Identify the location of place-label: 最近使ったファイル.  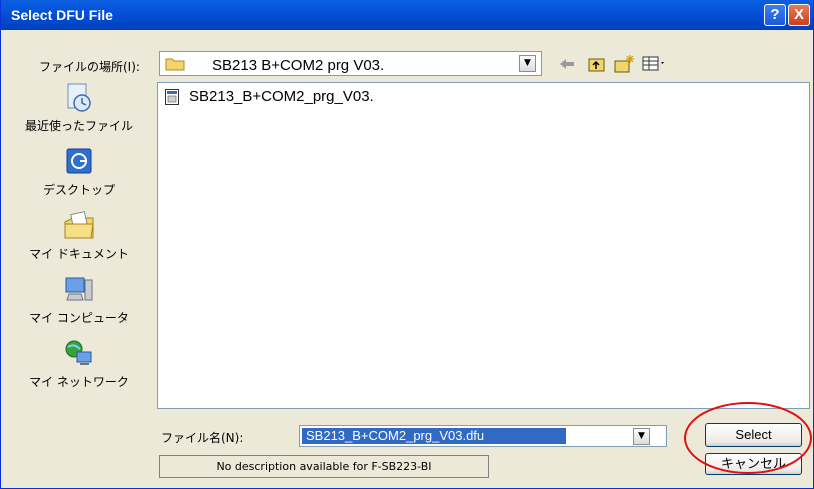
(78, 126).